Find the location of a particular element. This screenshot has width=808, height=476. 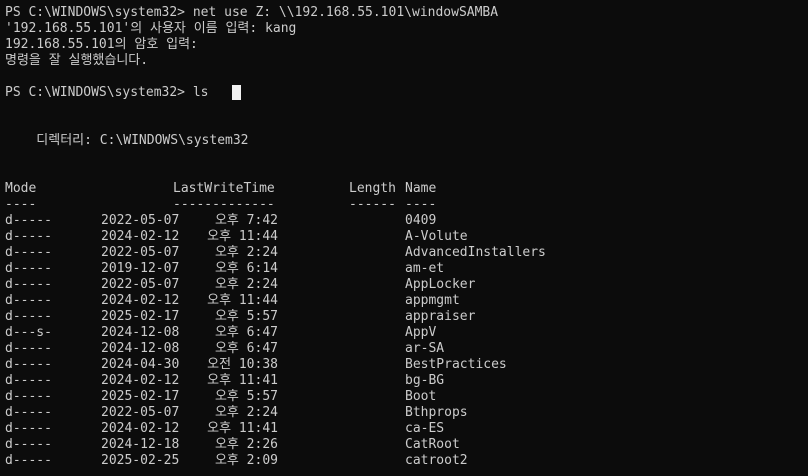

row-name: Boot is located at coordinates (421, 396).